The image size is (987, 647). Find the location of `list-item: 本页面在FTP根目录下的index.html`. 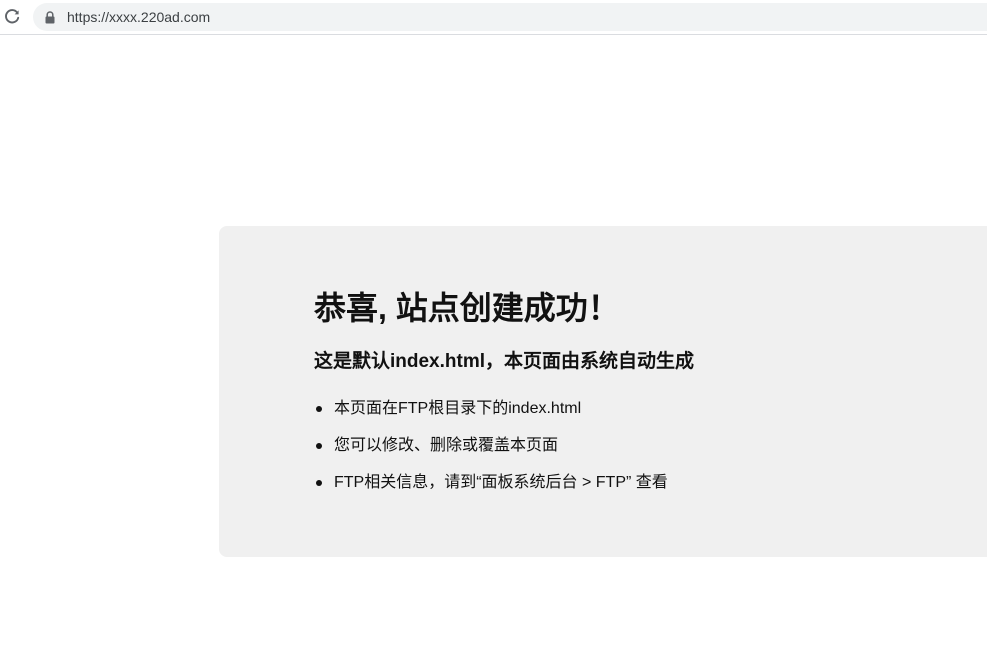

list-item: 本页面在FTP根目录下的index.html is located at coordinates (491, 416).